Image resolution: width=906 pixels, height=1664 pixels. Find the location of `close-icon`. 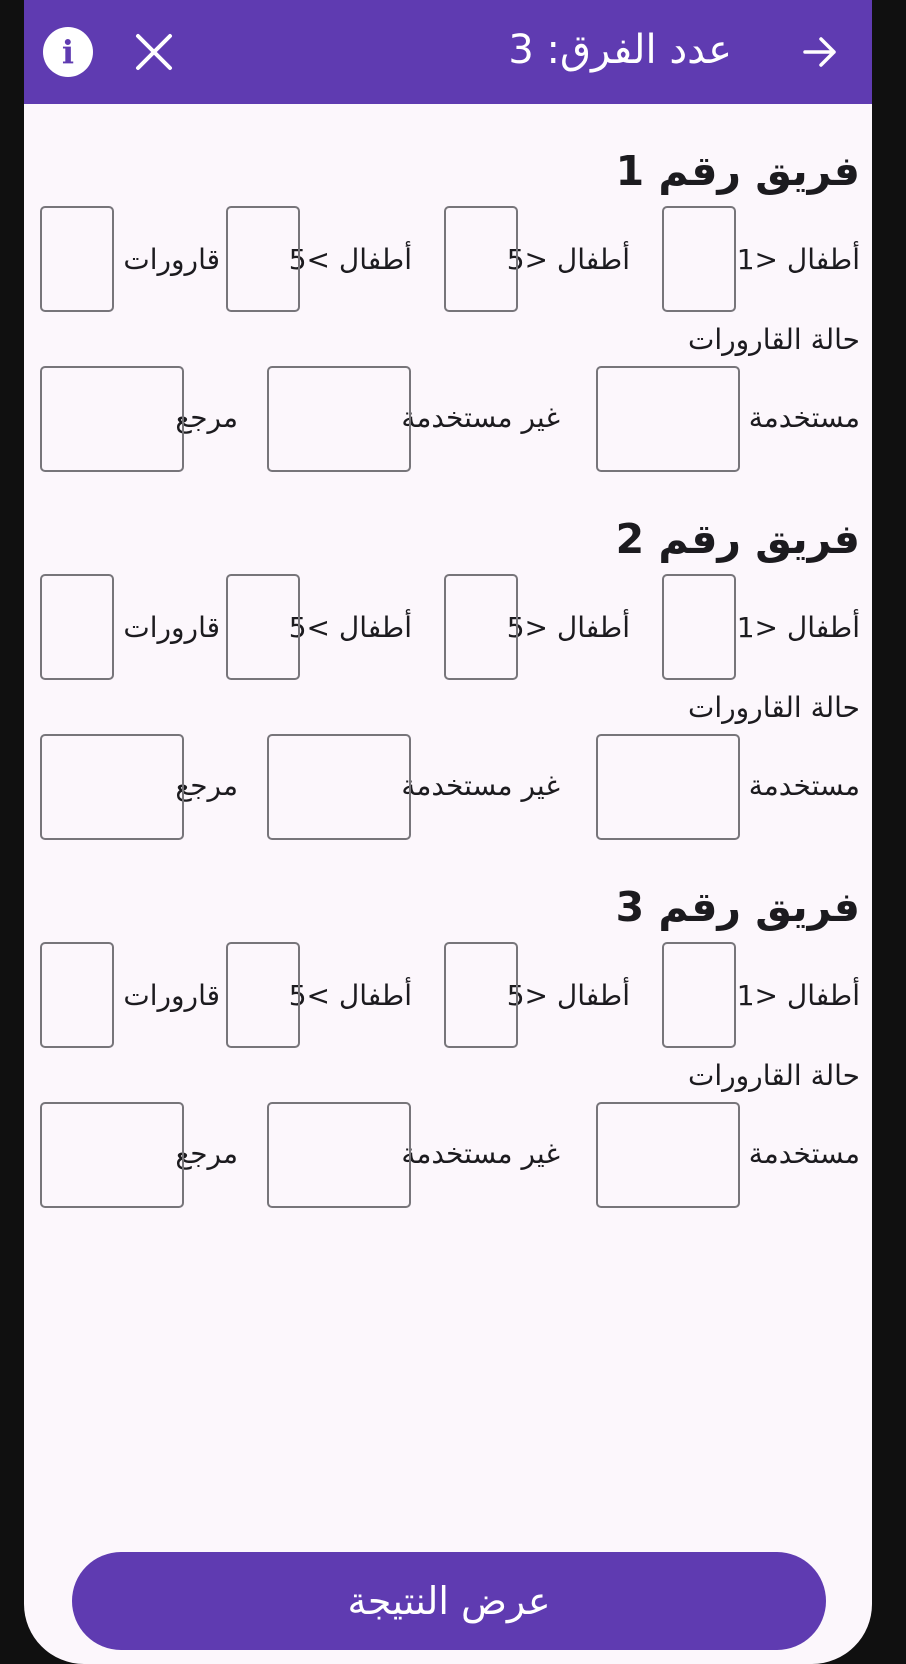

close-icon is located at coordinates (154, 52).